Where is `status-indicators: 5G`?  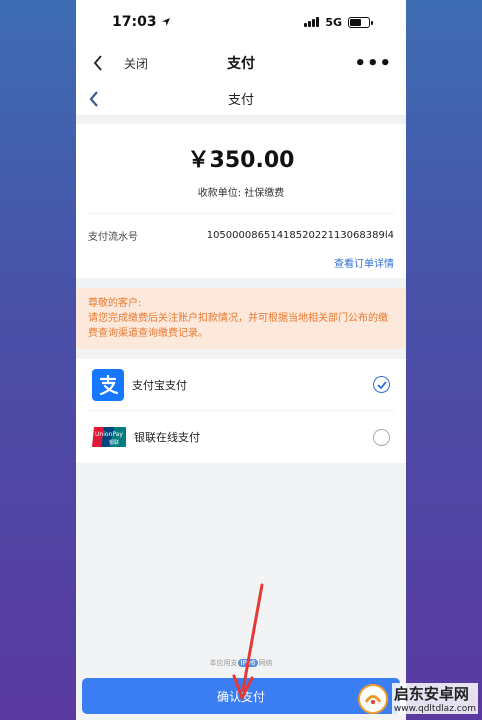
status-indicators: 5G is located at coordinates (338, 22).